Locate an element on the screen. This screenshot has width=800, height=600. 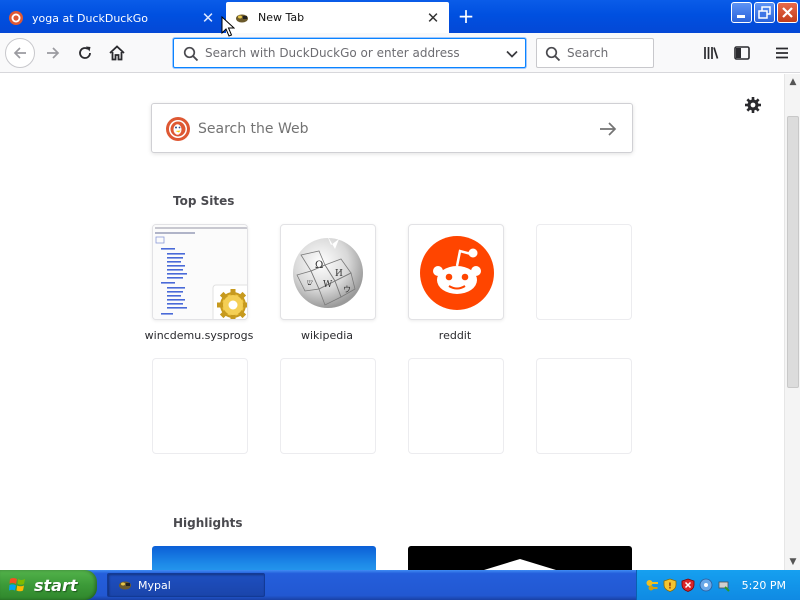
tab-new-tab: New Tab ✕ is located at coordinates (337, 17).